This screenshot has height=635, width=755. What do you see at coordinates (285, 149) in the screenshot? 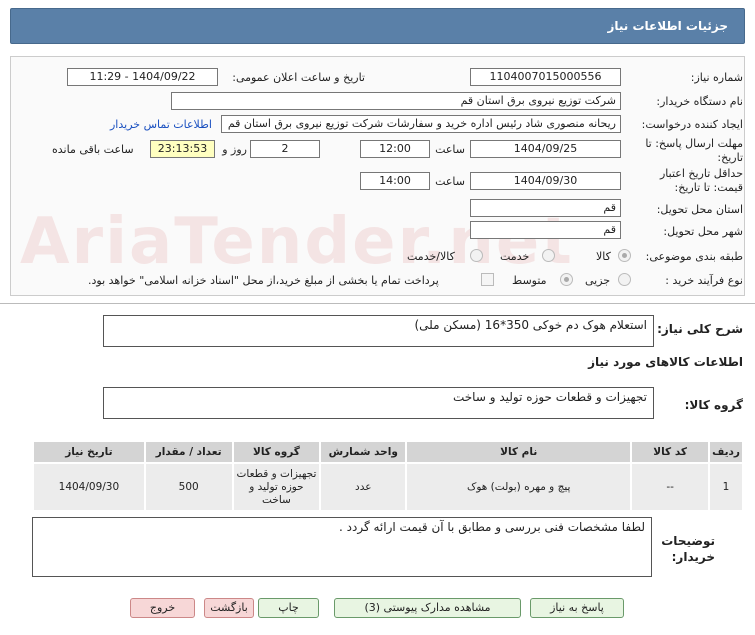
I see `days-remaining-field: 2` at bounding box center [285, 149].